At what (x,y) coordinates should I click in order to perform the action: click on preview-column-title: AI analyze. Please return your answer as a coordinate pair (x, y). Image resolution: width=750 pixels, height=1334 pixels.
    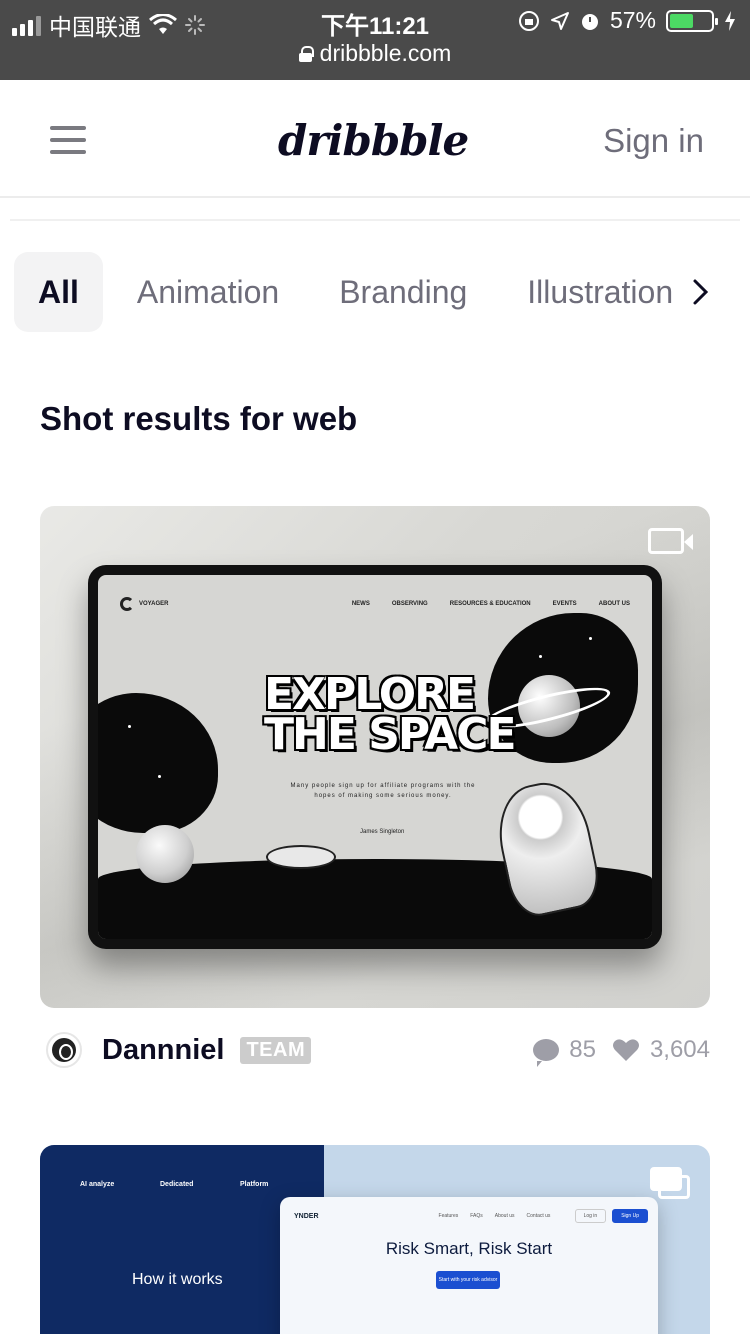
    Looking at the image, I should click on (97, 1184).